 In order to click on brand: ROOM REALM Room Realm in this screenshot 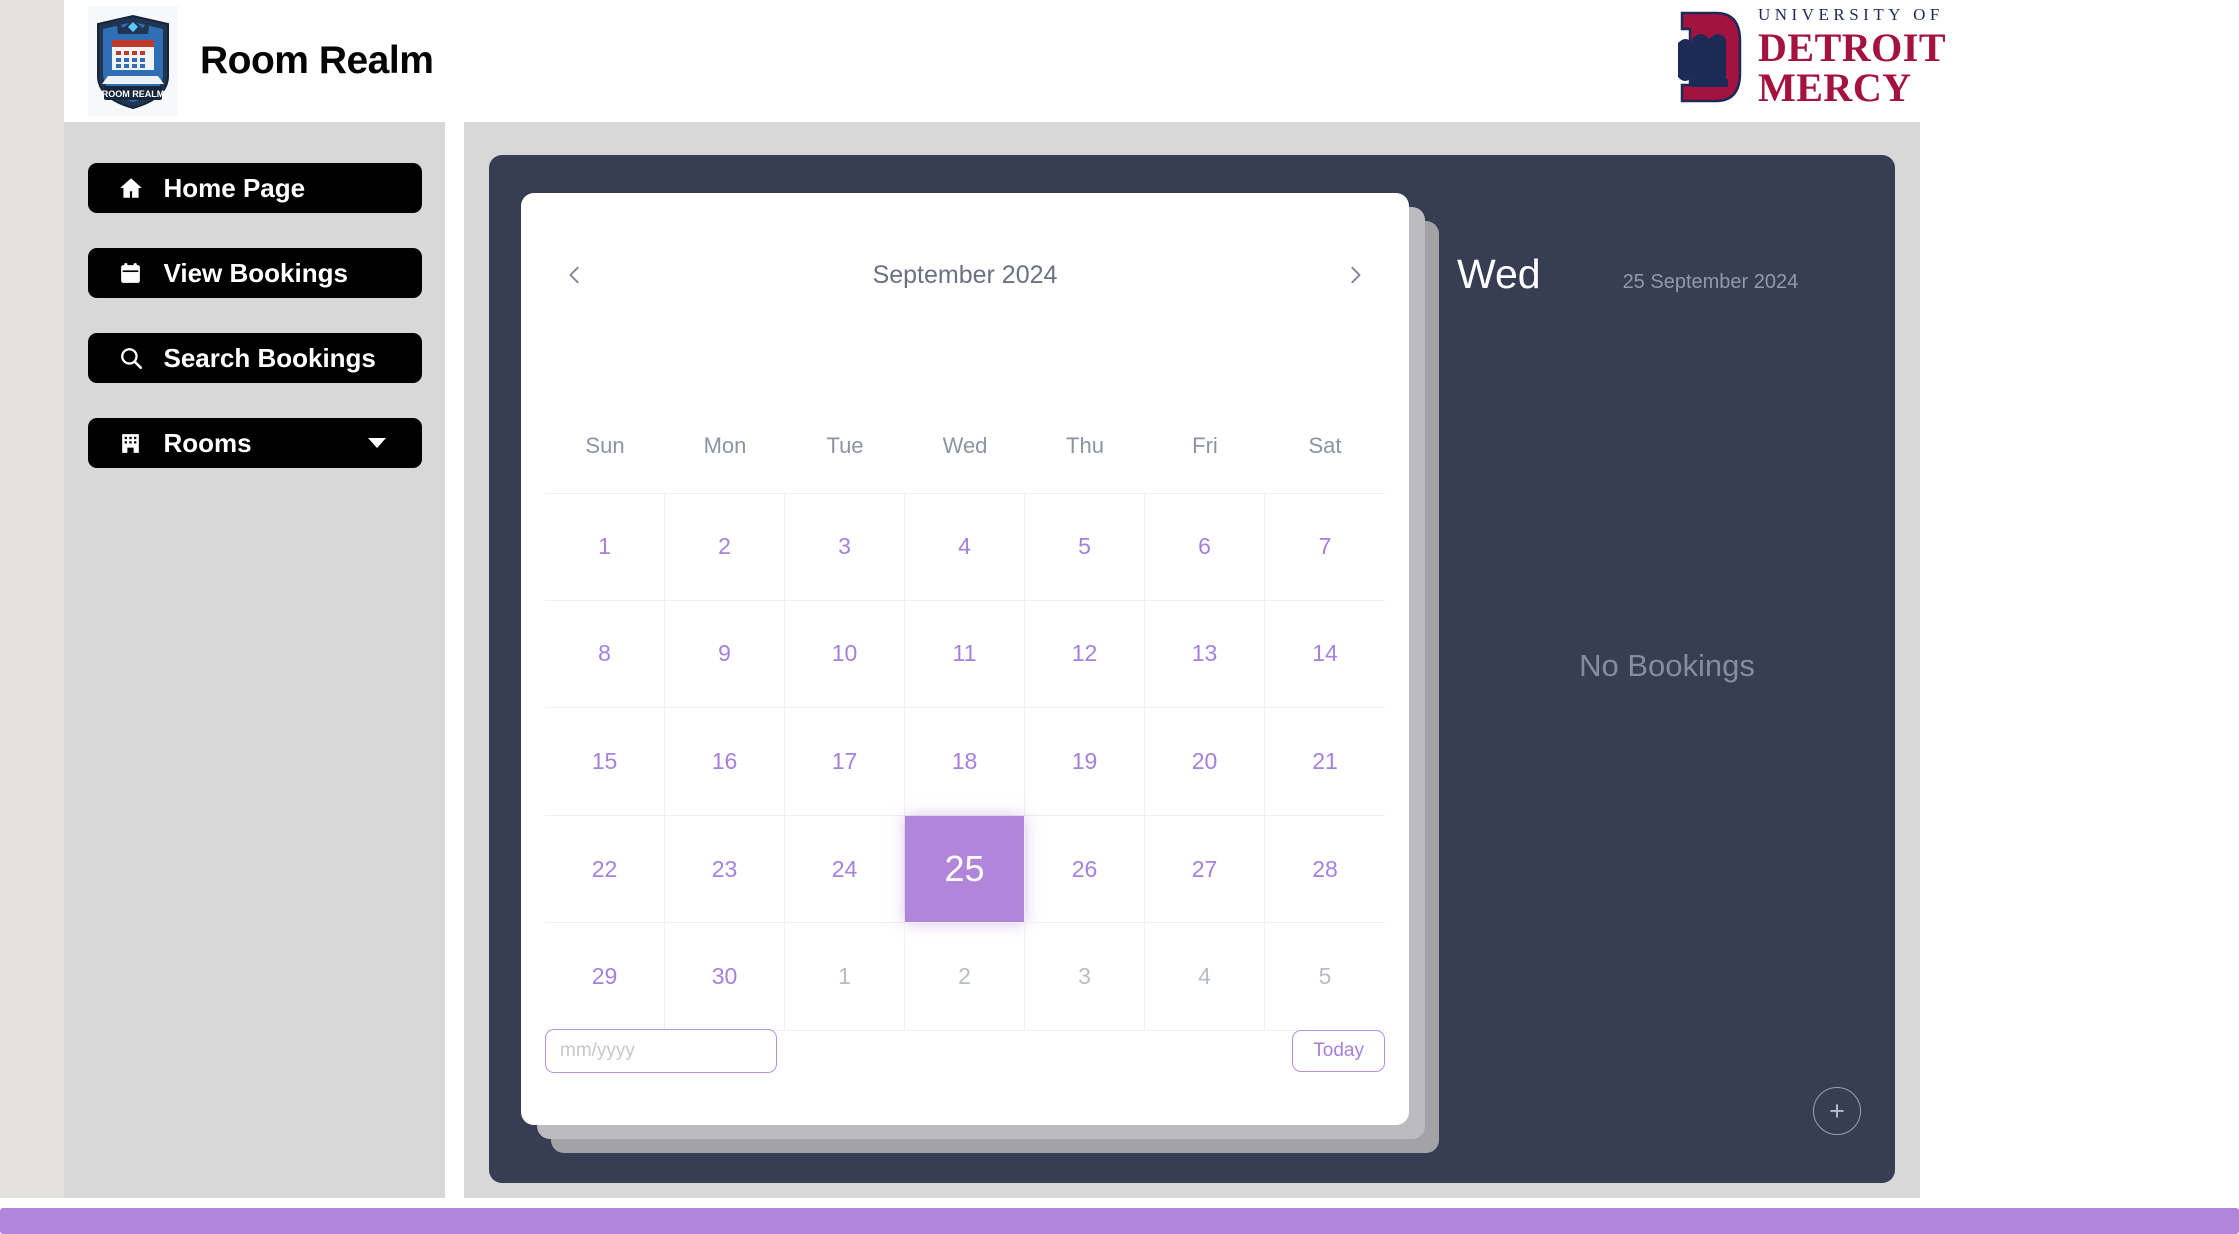, I will do `click(261, 61)`.